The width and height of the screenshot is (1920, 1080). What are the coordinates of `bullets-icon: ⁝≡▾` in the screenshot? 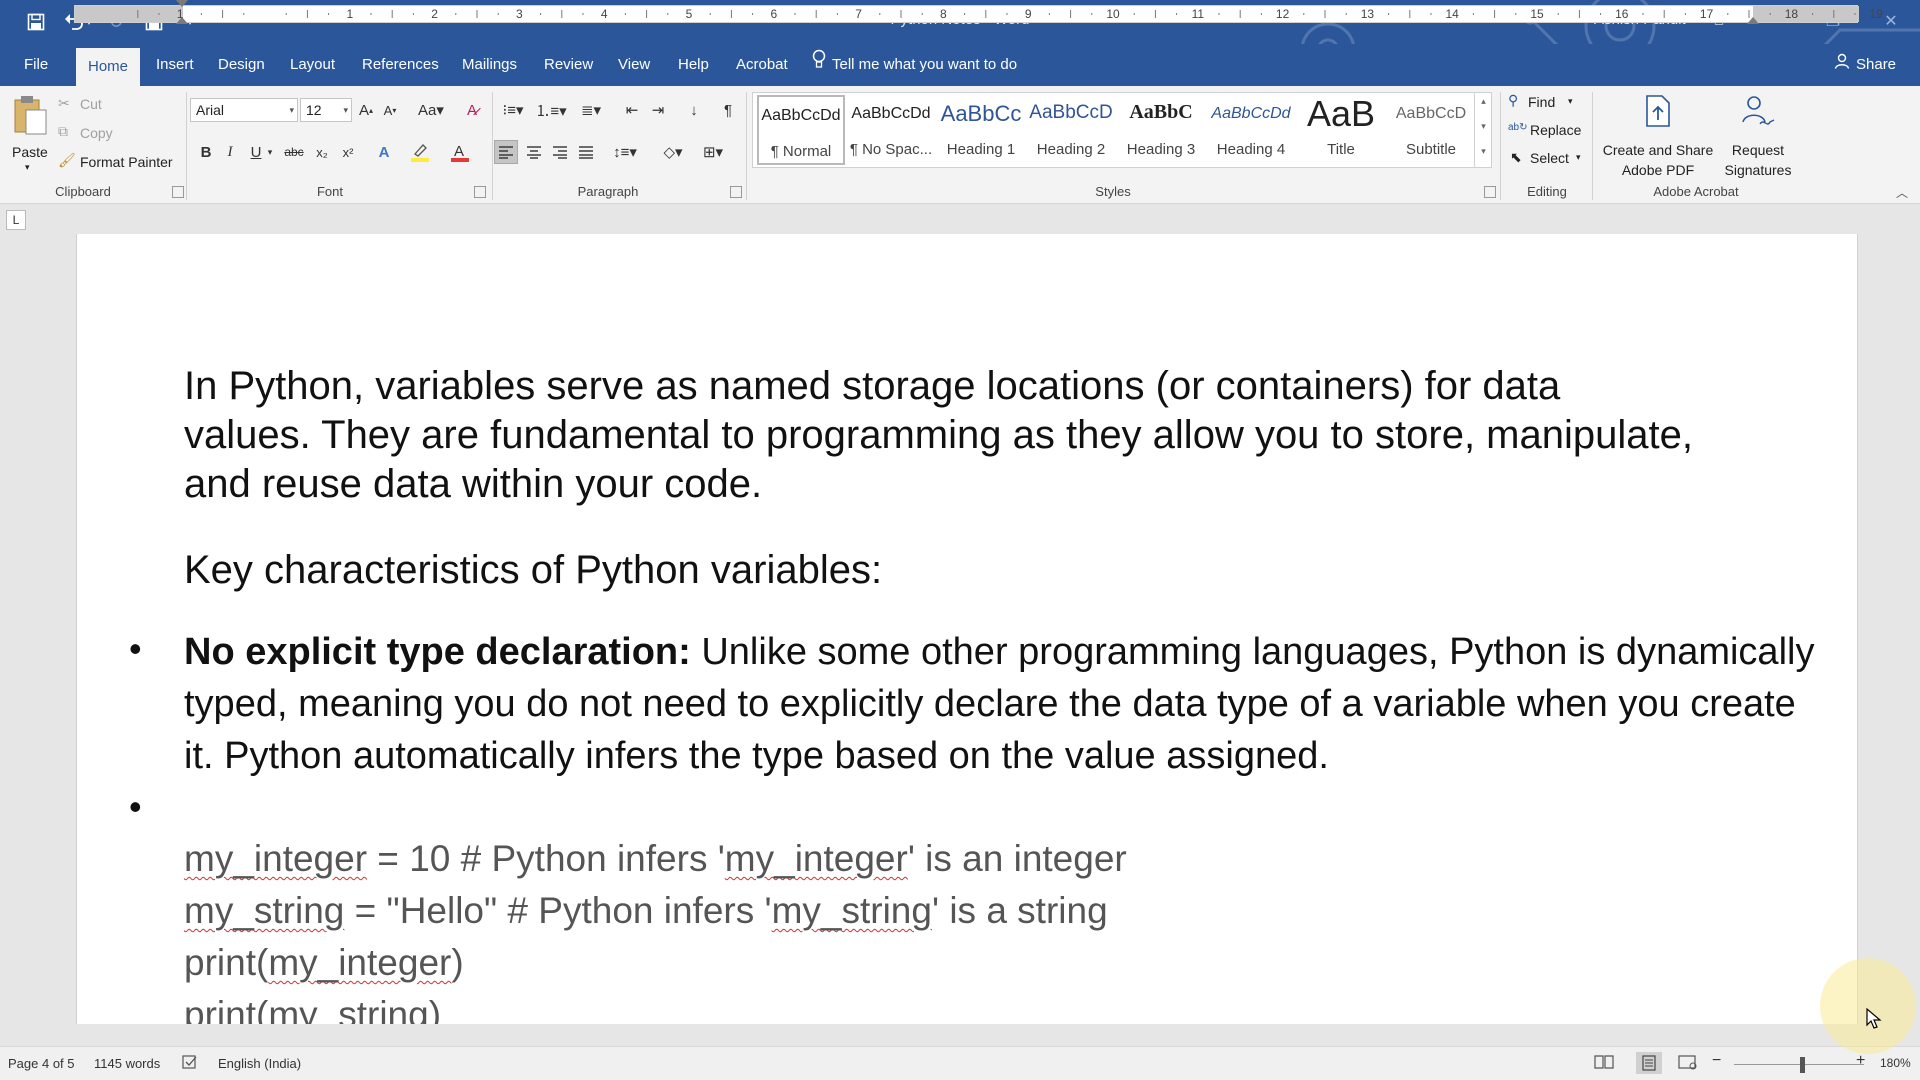 It's located at (513, 110).